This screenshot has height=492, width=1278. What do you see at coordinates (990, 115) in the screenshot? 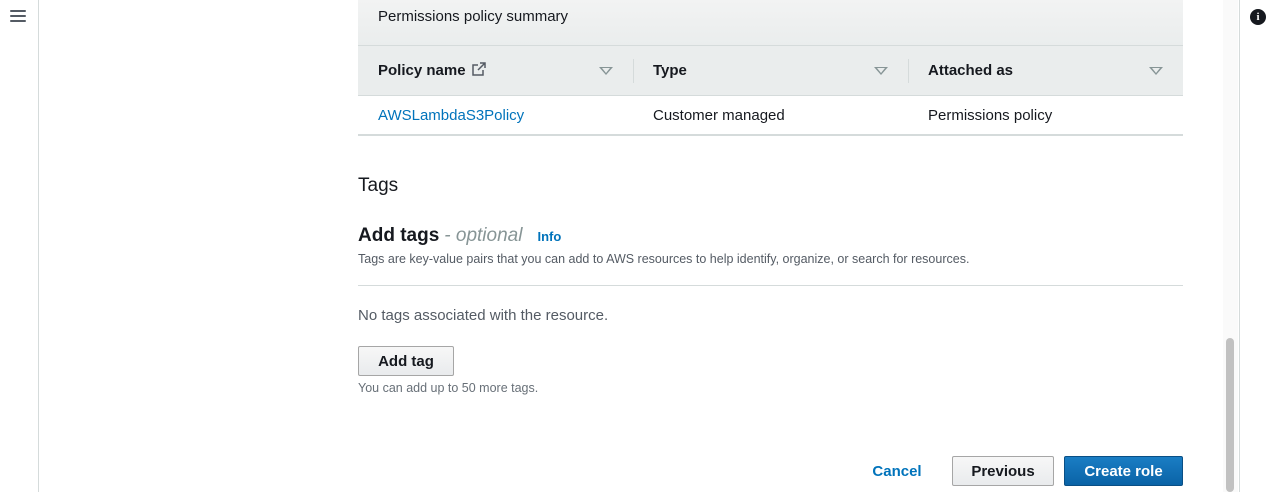
I see `attached-as-cell: Permissions policy` at bounding box center [990, 115].